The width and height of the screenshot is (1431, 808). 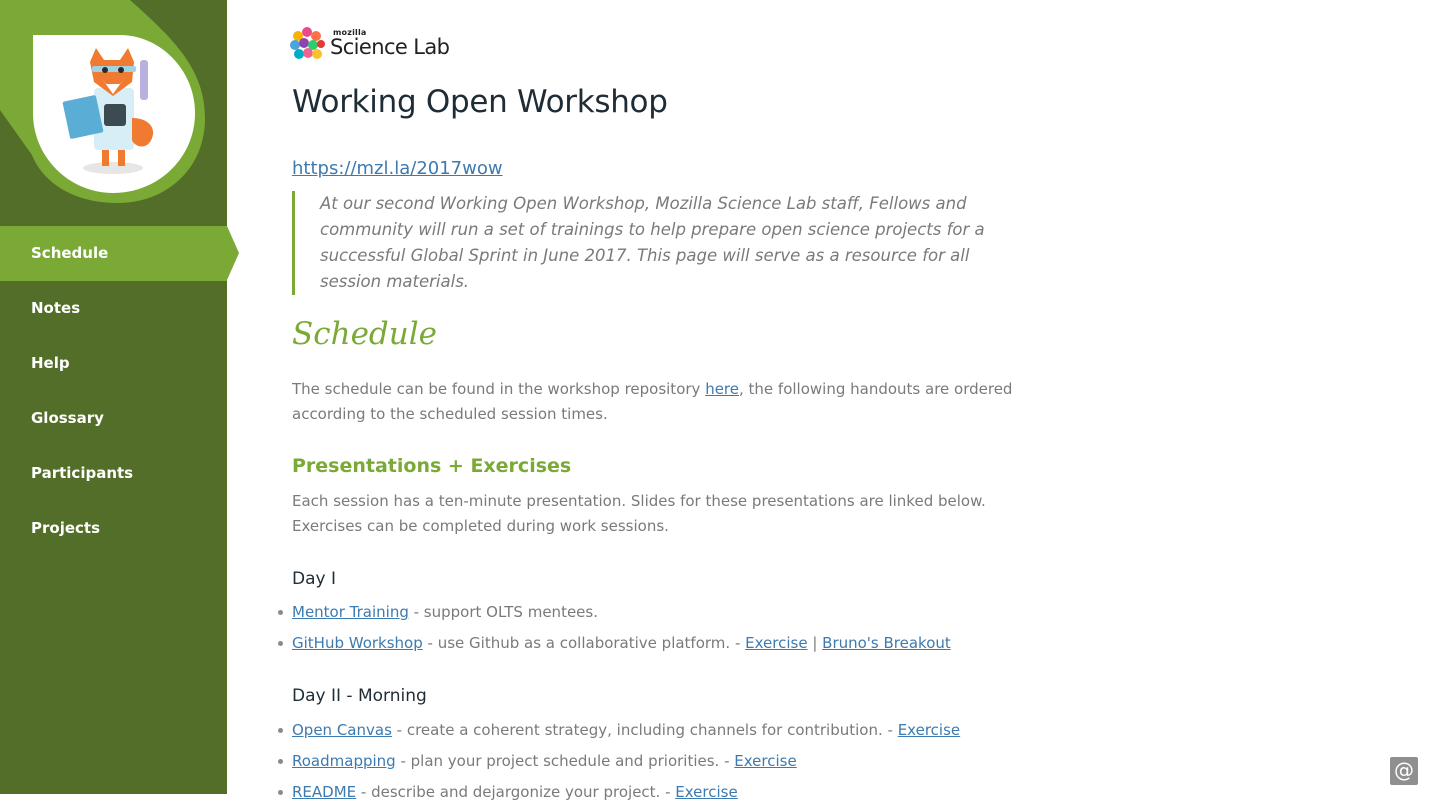 What do you see at coordinates (344, 761) in the screenshot?
I see `roadmapping-link: Roadmapping` at bounding box center [344, 761].